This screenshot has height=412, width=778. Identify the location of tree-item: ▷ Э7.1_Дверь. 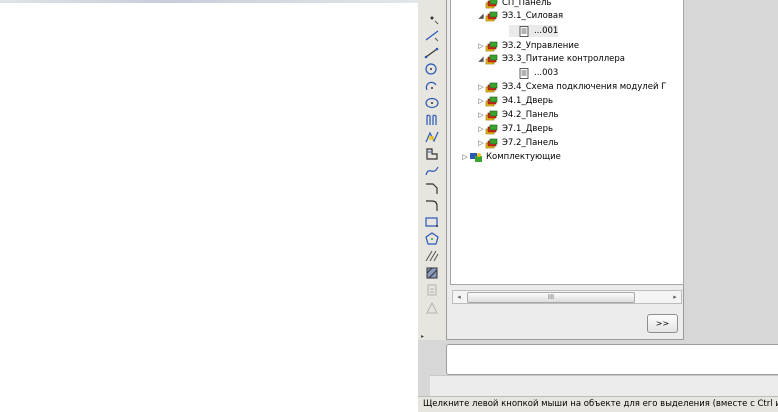
(515, 129).